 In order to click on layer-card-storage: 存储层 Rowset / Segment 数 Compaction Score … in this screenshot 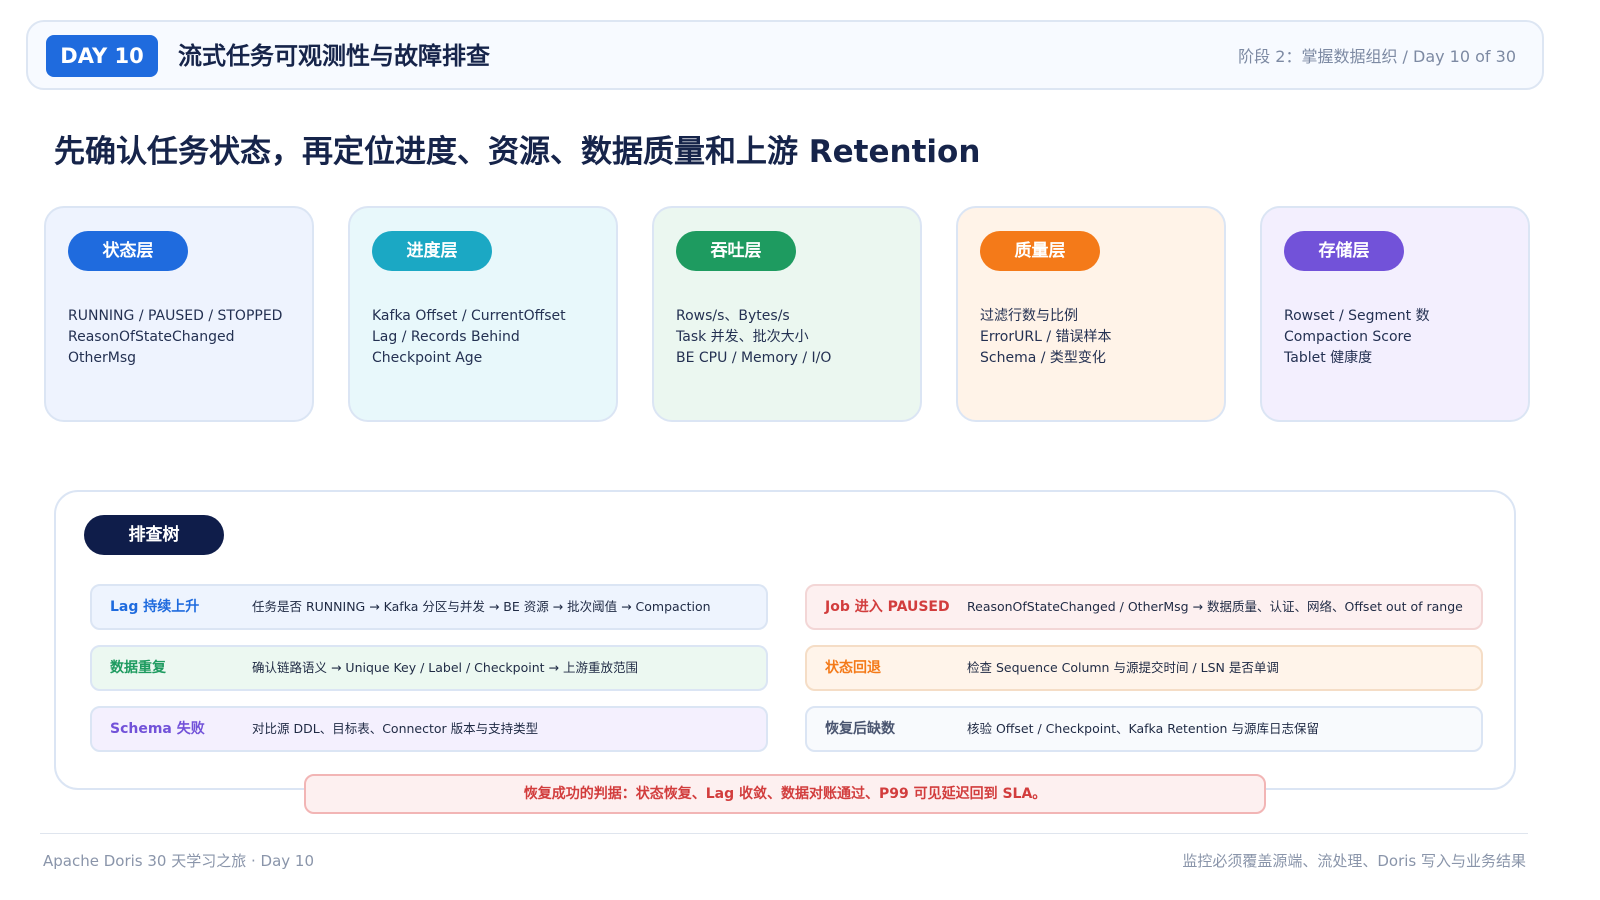, I will do `click(1395, 314)`.